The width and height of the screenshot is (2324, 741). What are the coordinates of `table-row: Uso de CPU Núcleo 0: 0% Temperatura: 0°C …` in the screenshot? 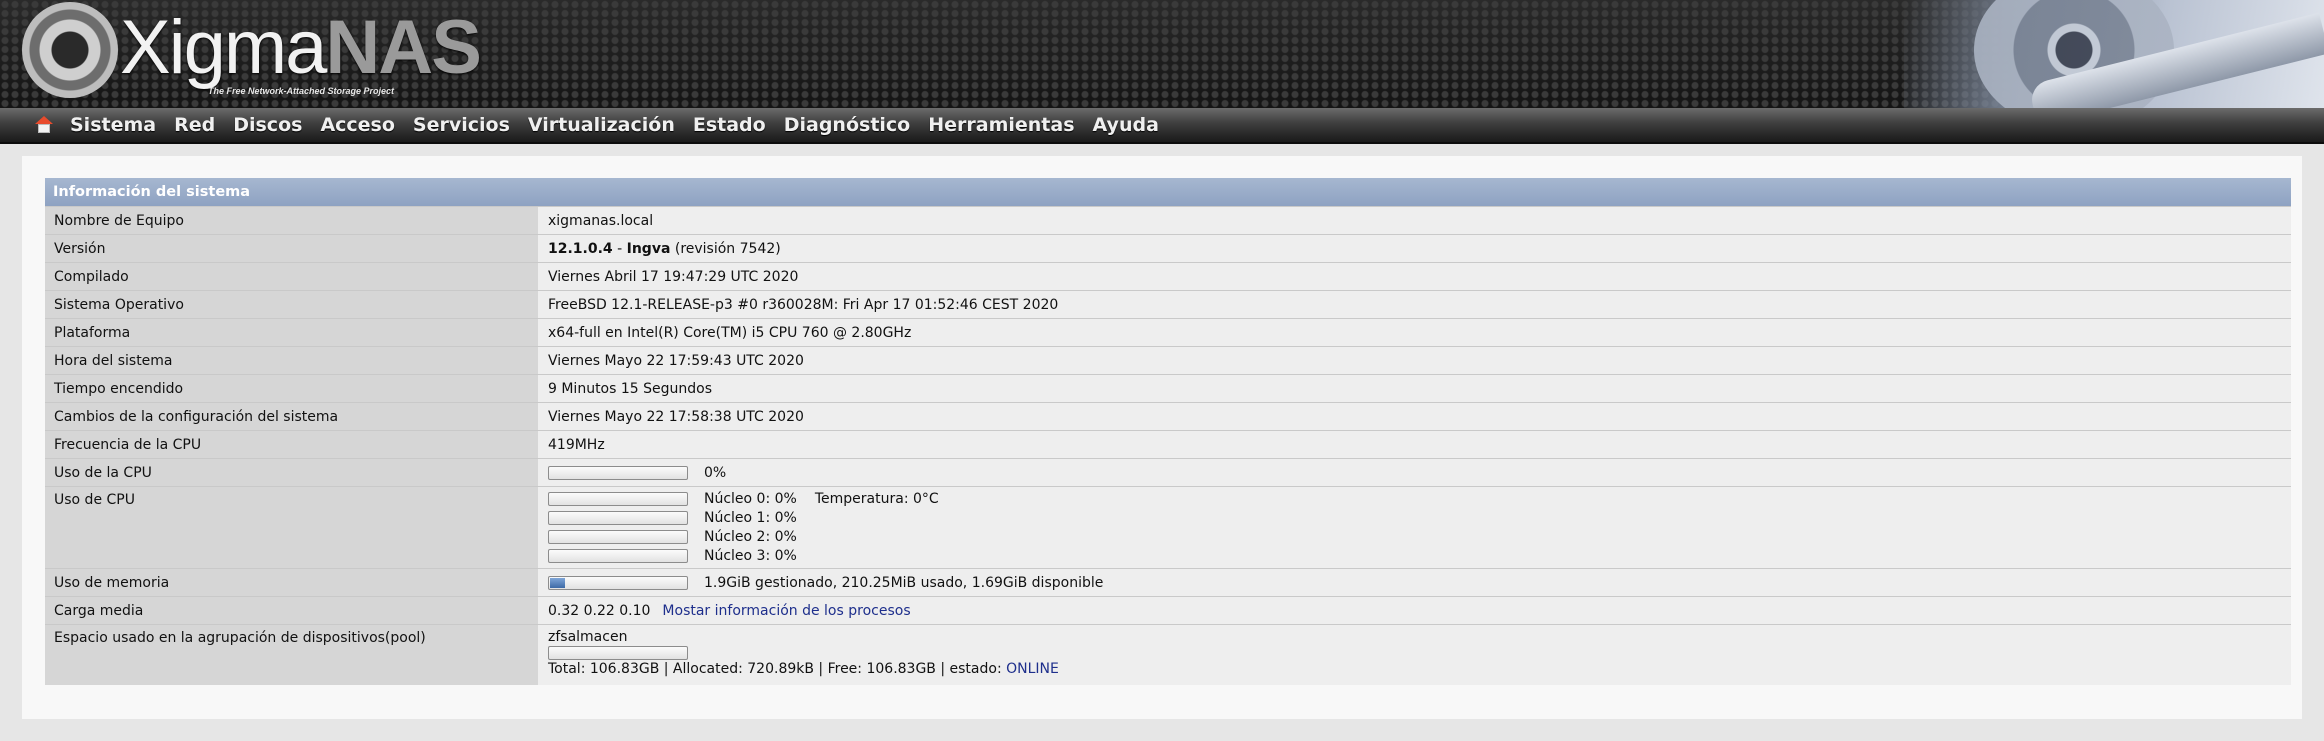 It's located at (1168, 527).